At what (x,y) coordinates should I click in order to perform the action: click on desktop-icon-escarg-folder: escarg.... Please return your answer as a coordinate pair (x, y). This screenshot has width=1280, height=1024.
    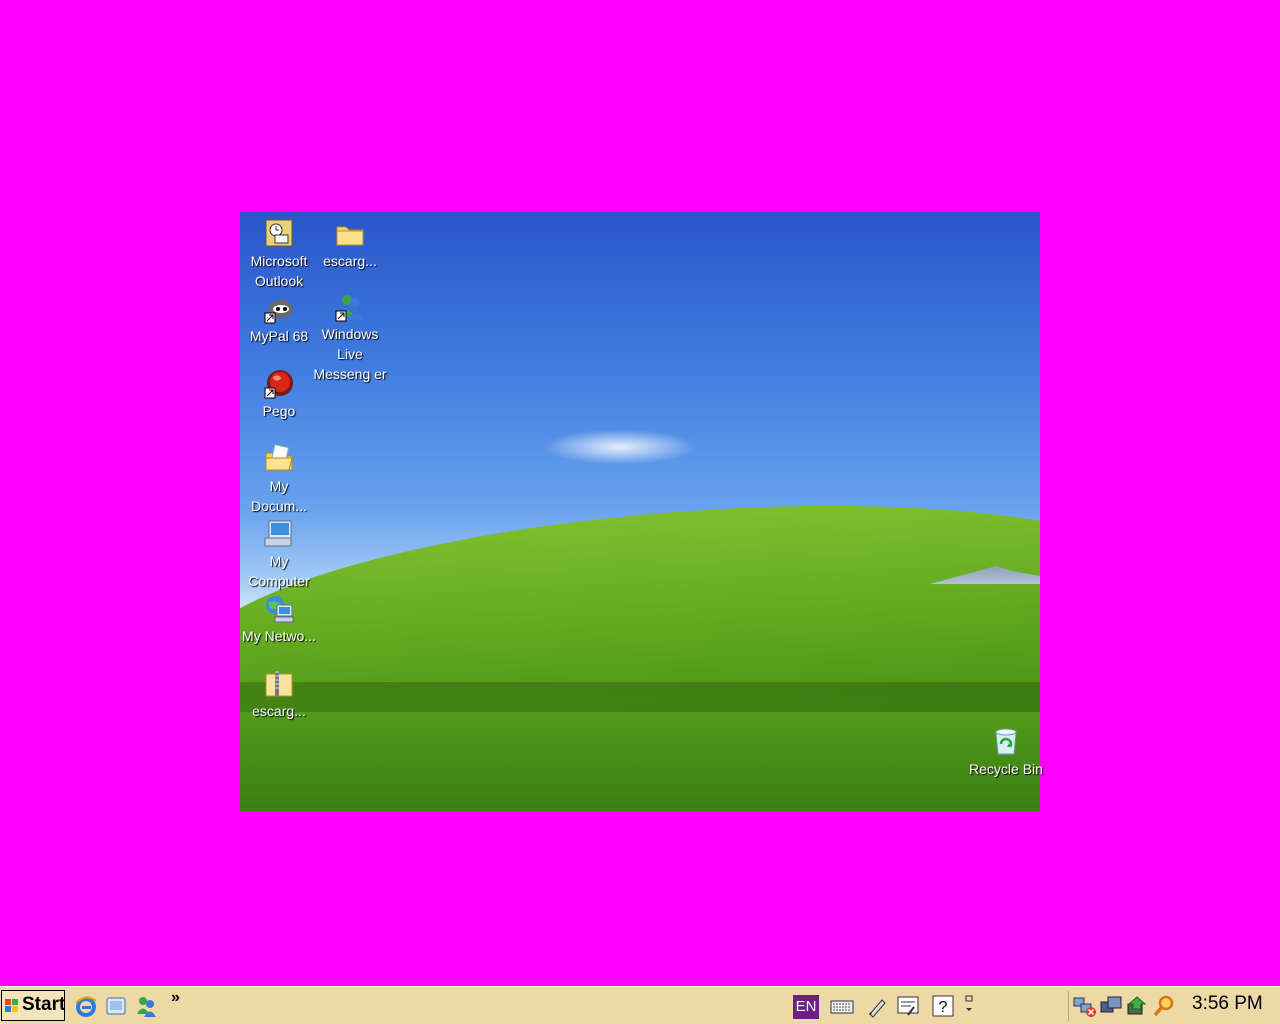
    Looking at the image, I should click on (350, 244).